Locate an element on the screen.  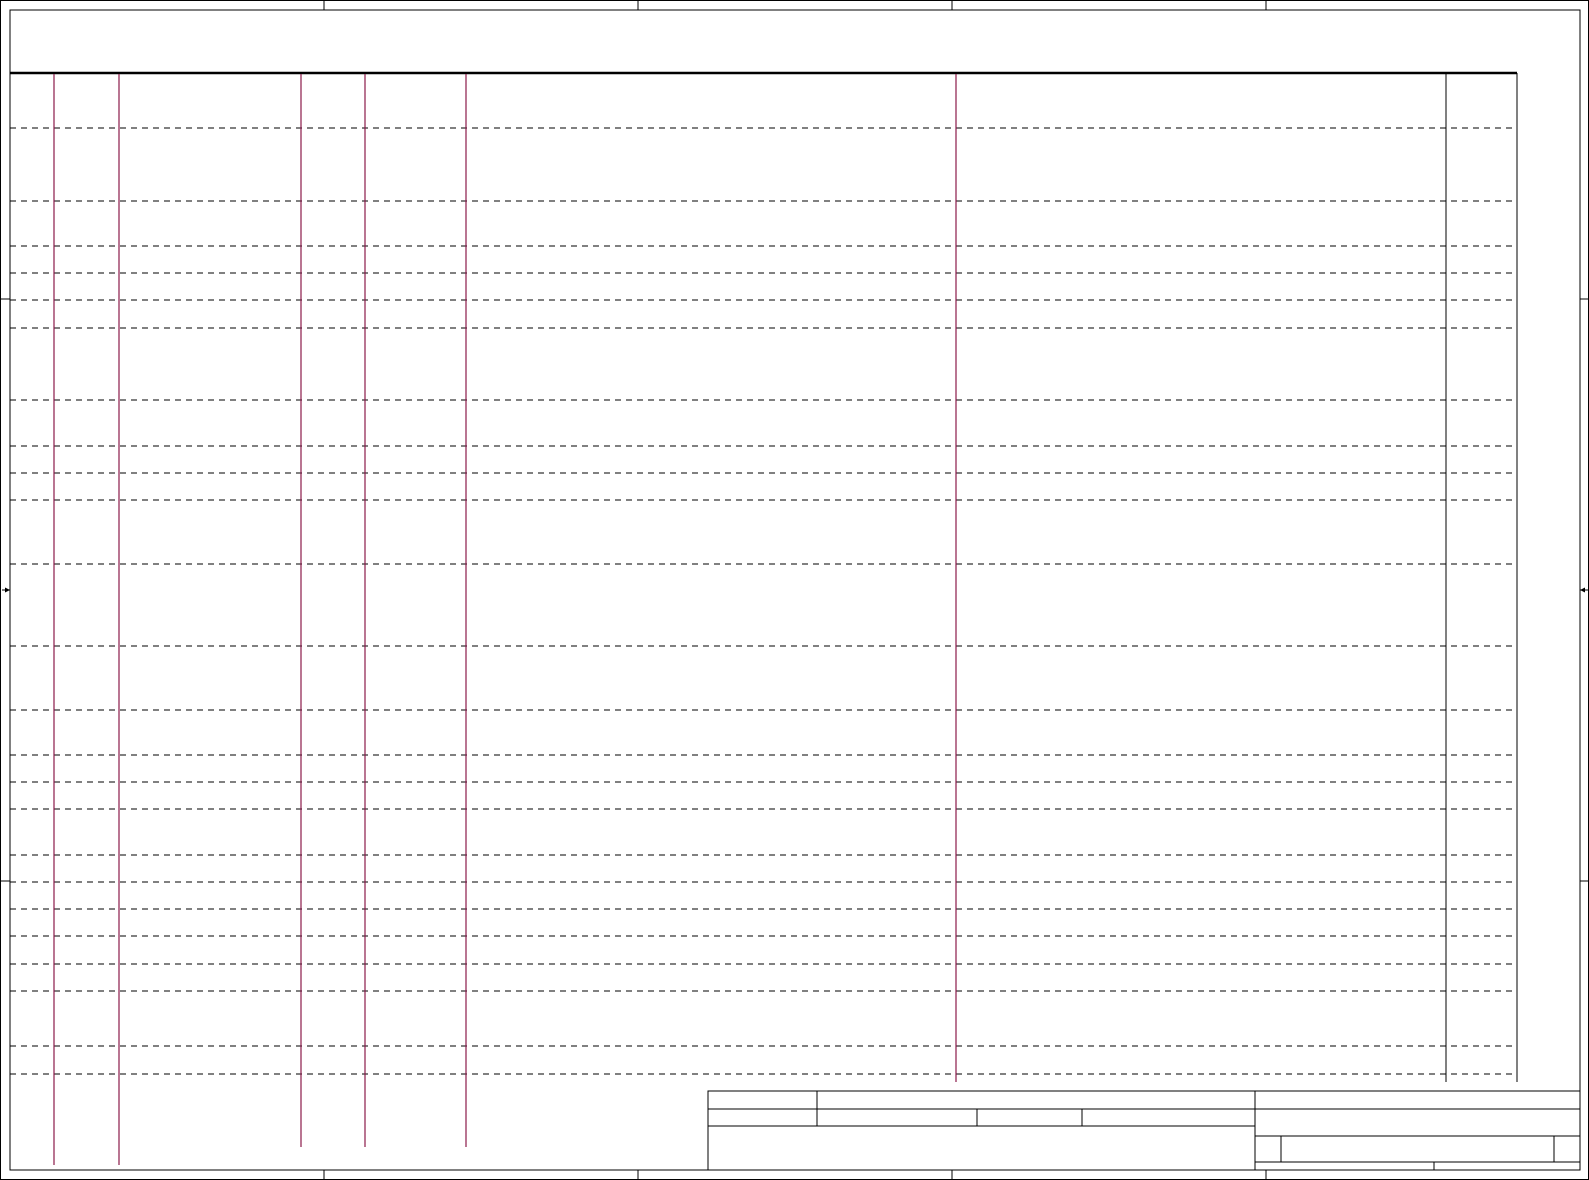
centering-arrow-right is located at coordinates (1584, 590).